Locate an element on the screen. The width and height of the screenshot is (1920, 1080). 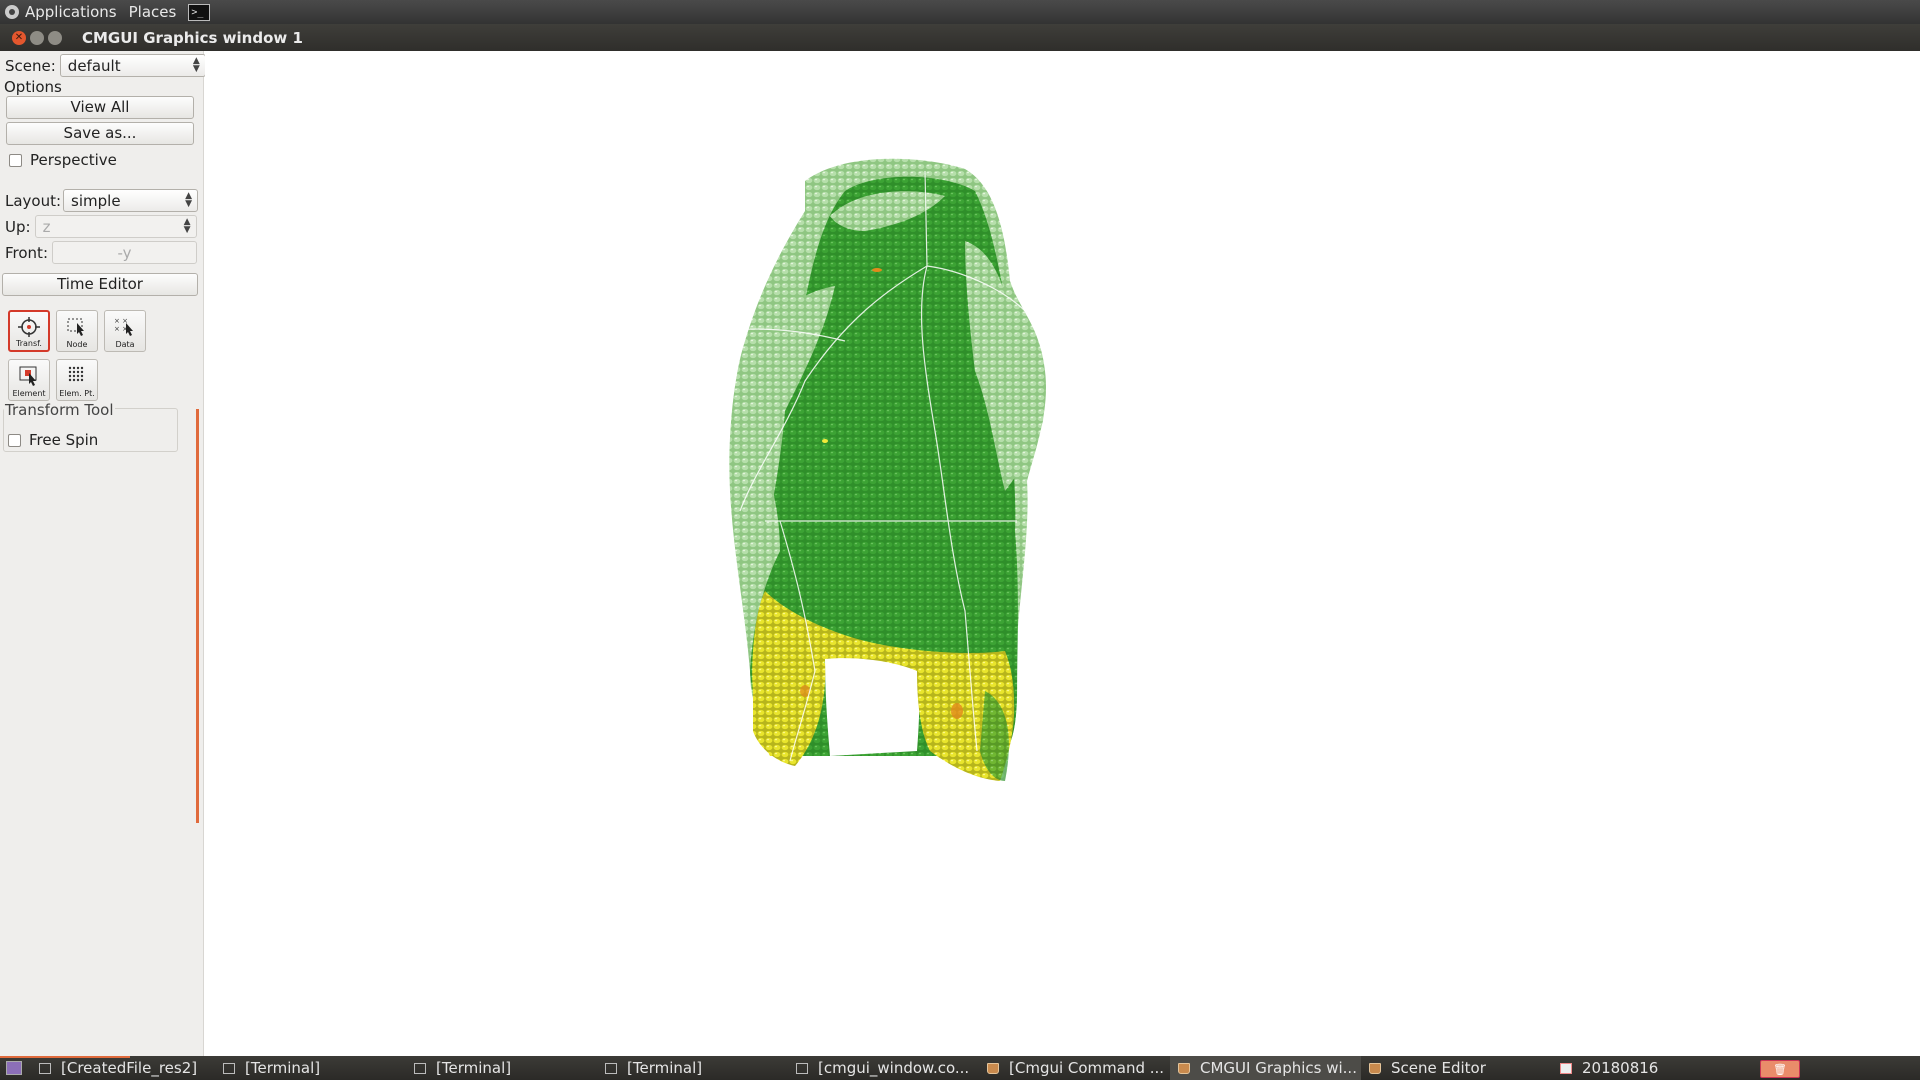
top-panel: Applications Places >_ is located at coordinates (960, 12).